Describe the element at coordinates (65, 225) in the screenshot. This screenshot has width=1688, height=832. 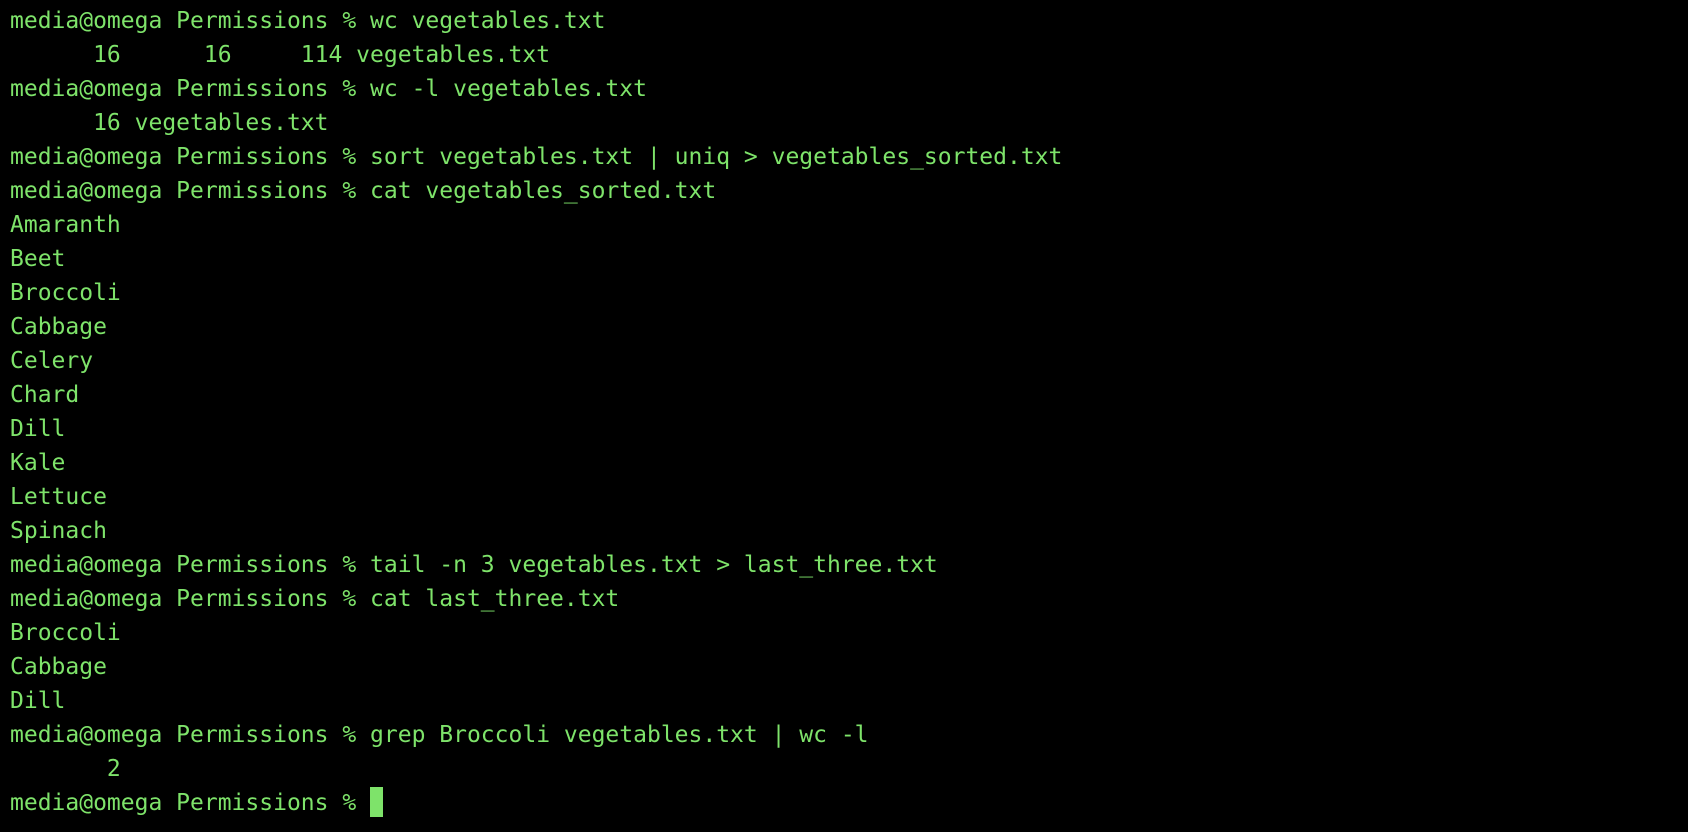
I see `terminal-line: Amaranth` at that location.